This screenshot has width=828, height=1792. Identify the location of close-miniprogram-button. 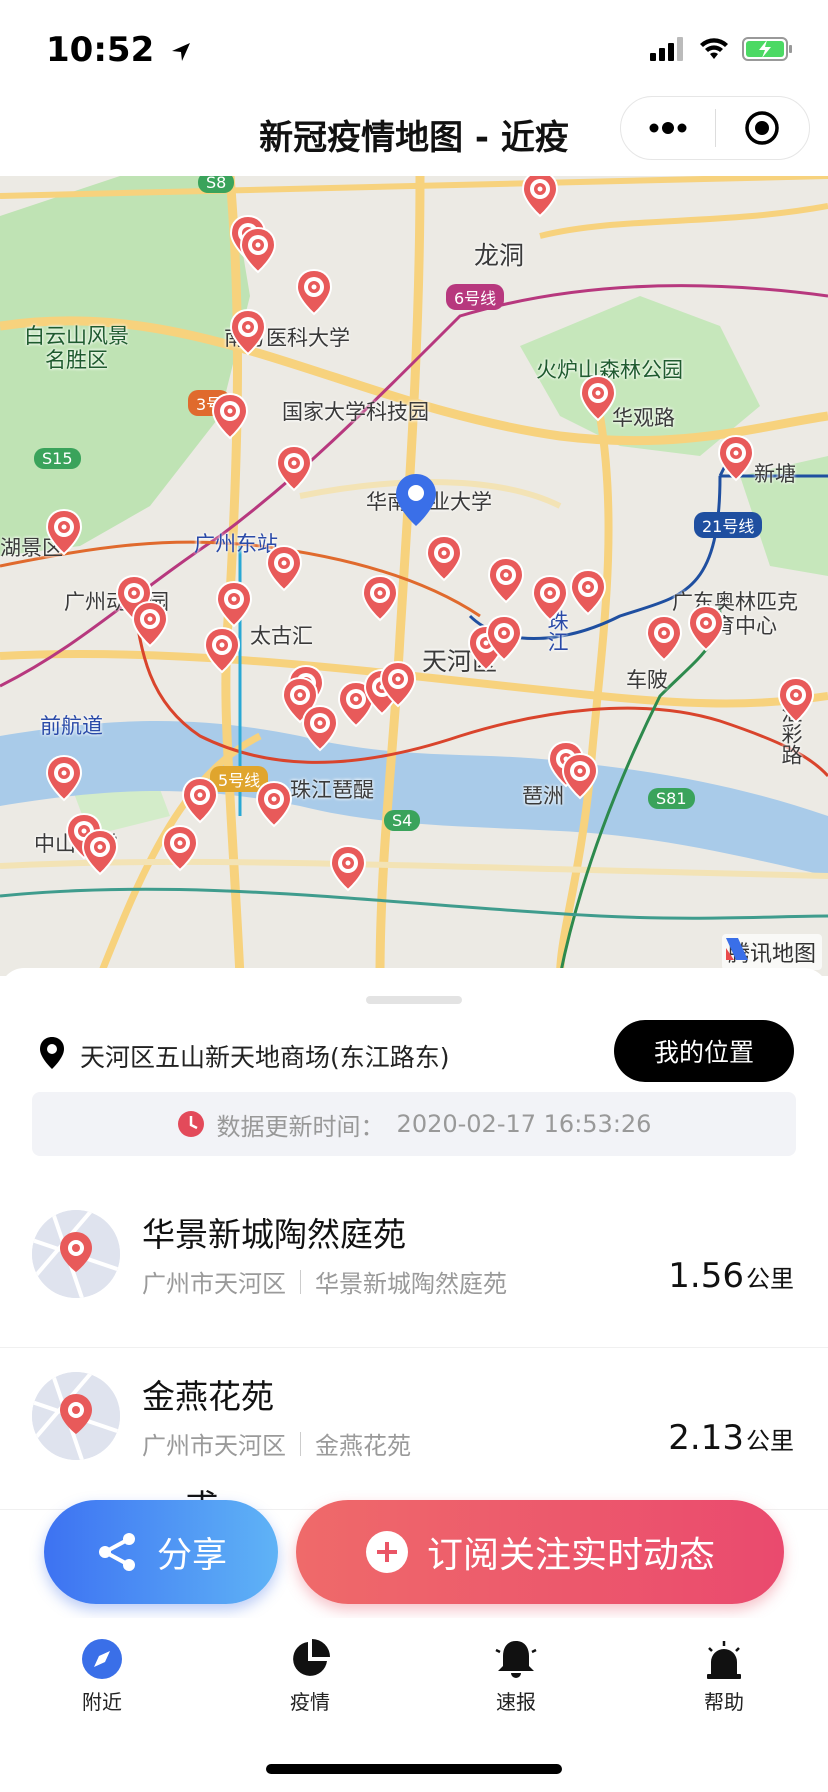
(763, 128).